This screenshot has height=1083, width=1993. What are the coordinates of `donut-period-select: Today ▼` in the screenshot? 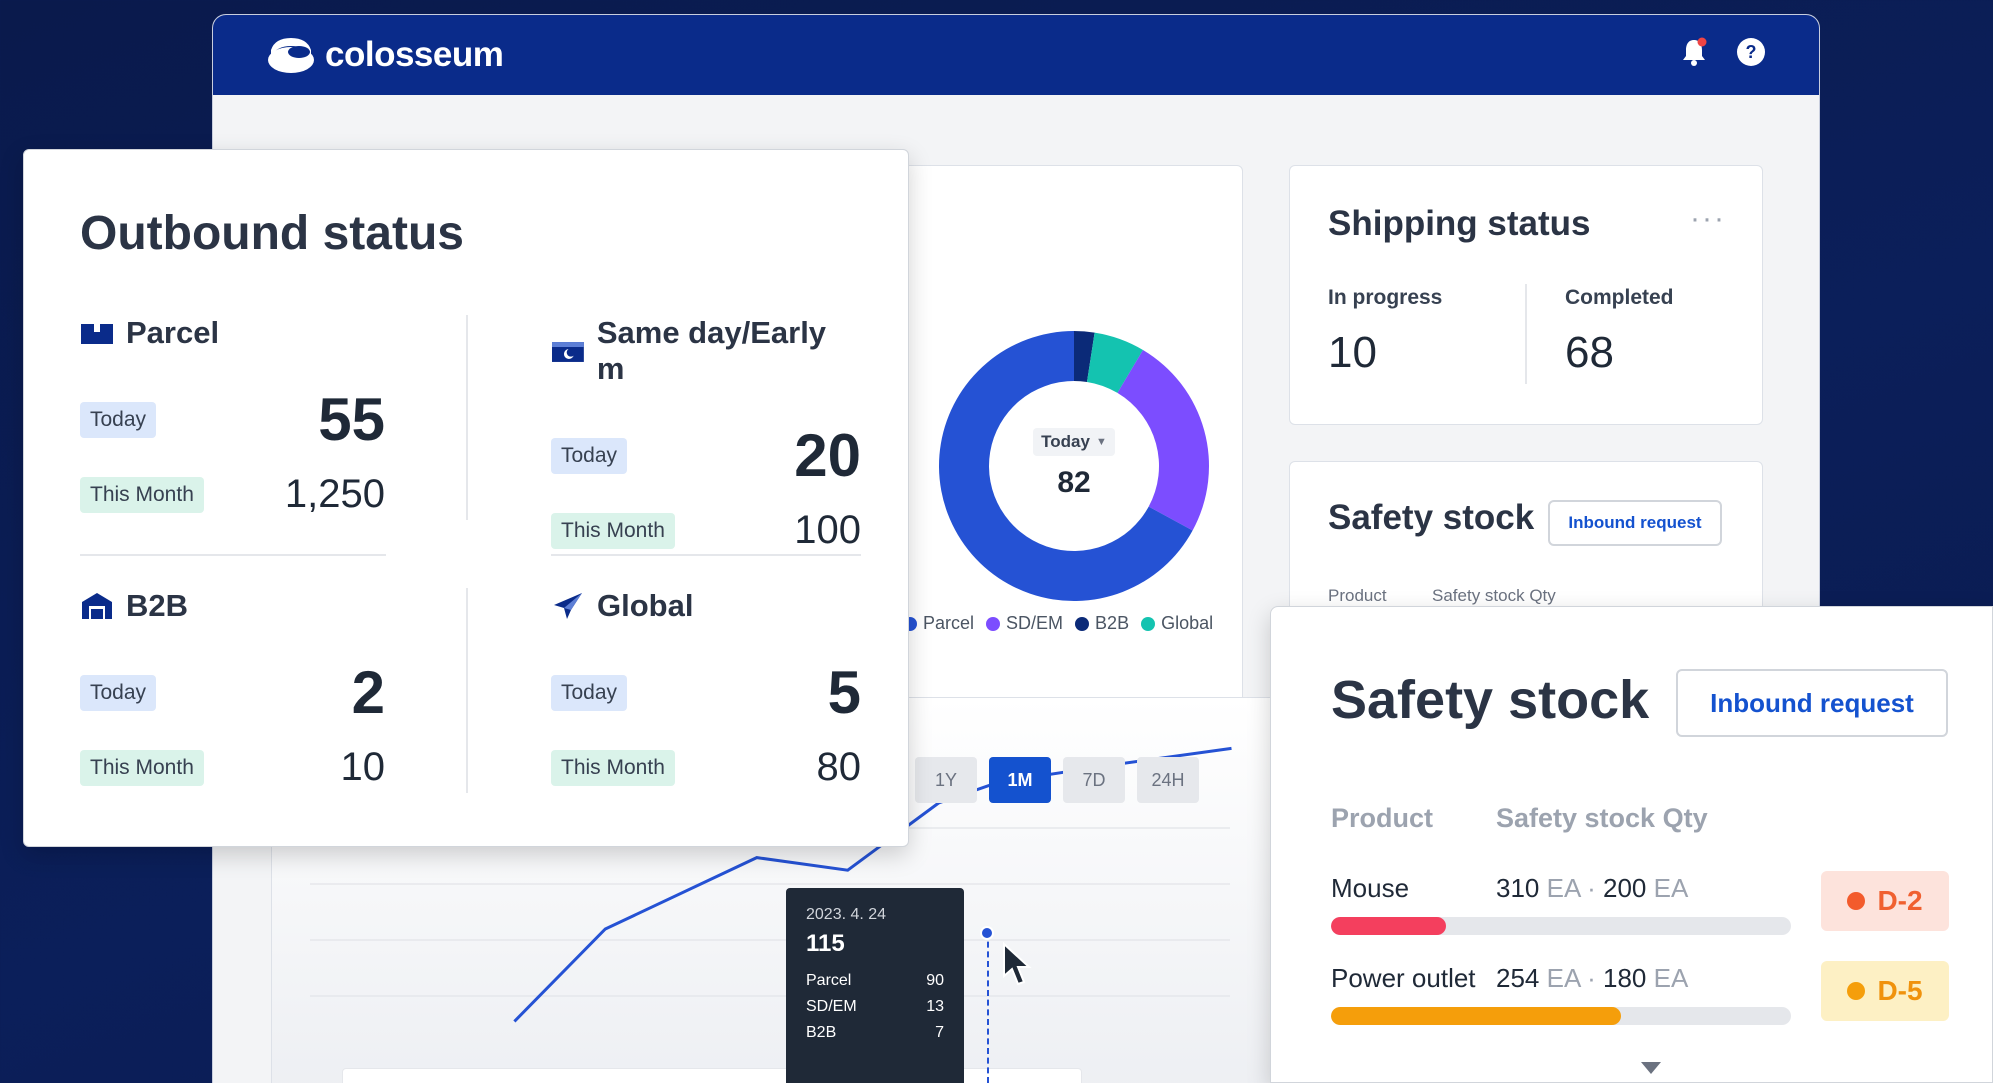 It's located at (1074, 442).